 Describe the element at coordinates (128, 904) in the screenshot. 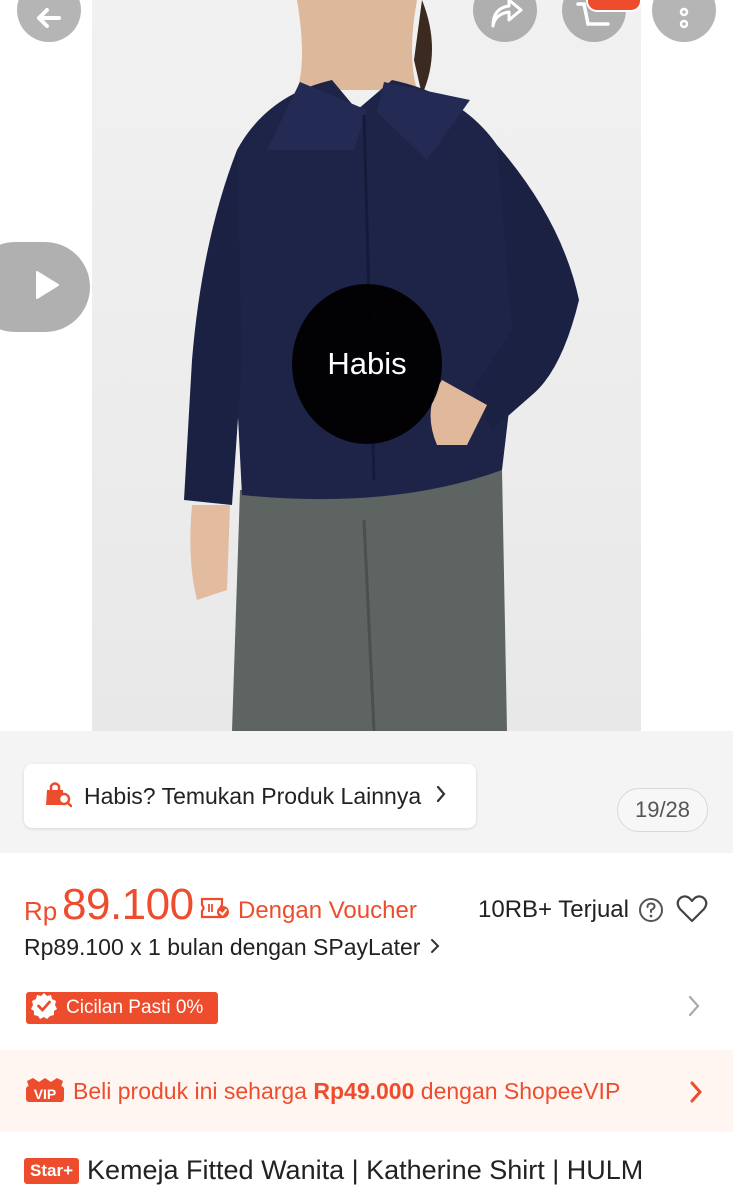

I see `price-amount: 89.100` at that location.